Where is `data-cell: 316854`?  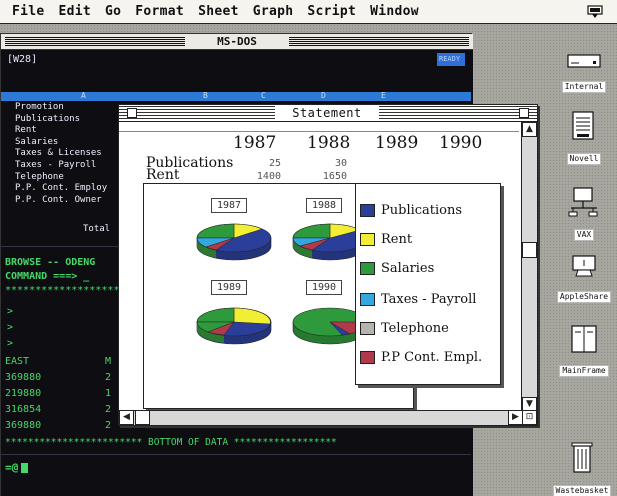 data-cell: 316854 is located at coordinates (23, 409).